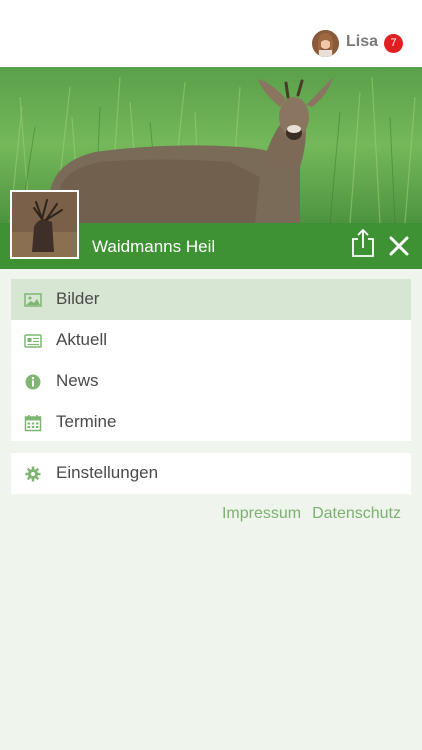 The height and width of the screenshot is (750, 422). I want to click on share-button, so click(363, 243).